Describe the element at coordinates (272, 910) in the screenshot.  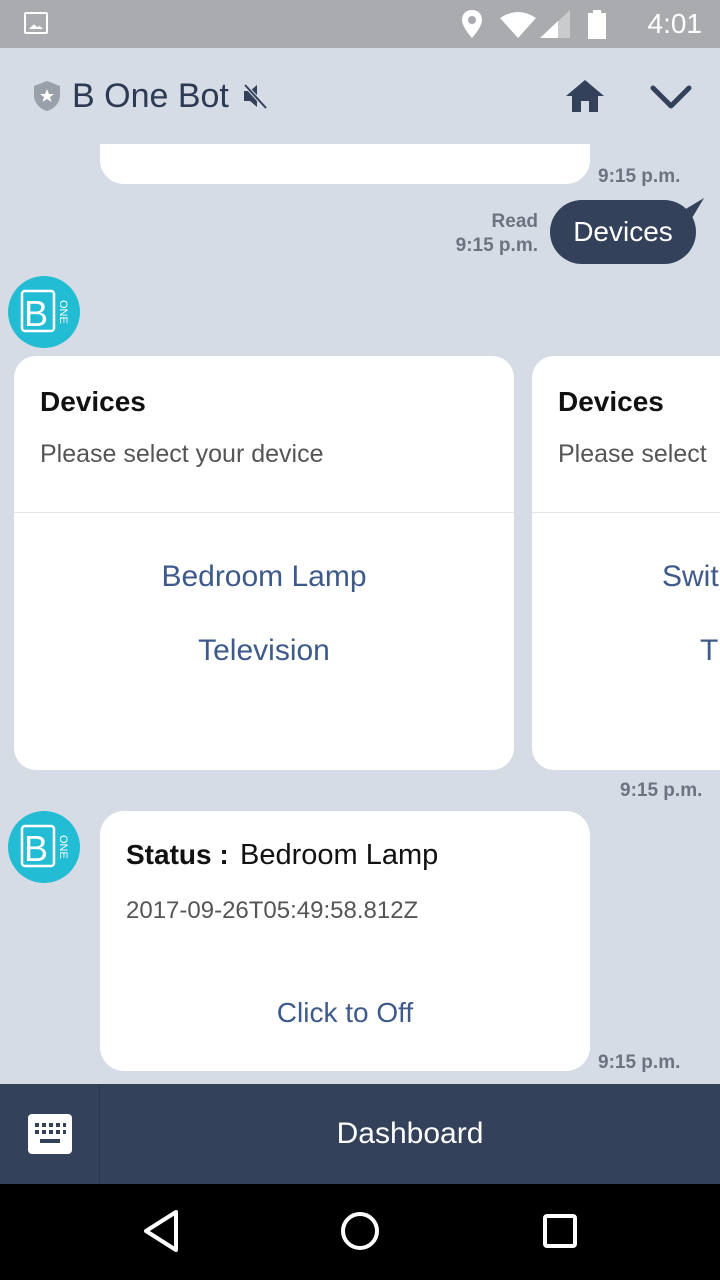
I see `status-timestamp: 2017-09-26T05:49:58.812Z` at that location.